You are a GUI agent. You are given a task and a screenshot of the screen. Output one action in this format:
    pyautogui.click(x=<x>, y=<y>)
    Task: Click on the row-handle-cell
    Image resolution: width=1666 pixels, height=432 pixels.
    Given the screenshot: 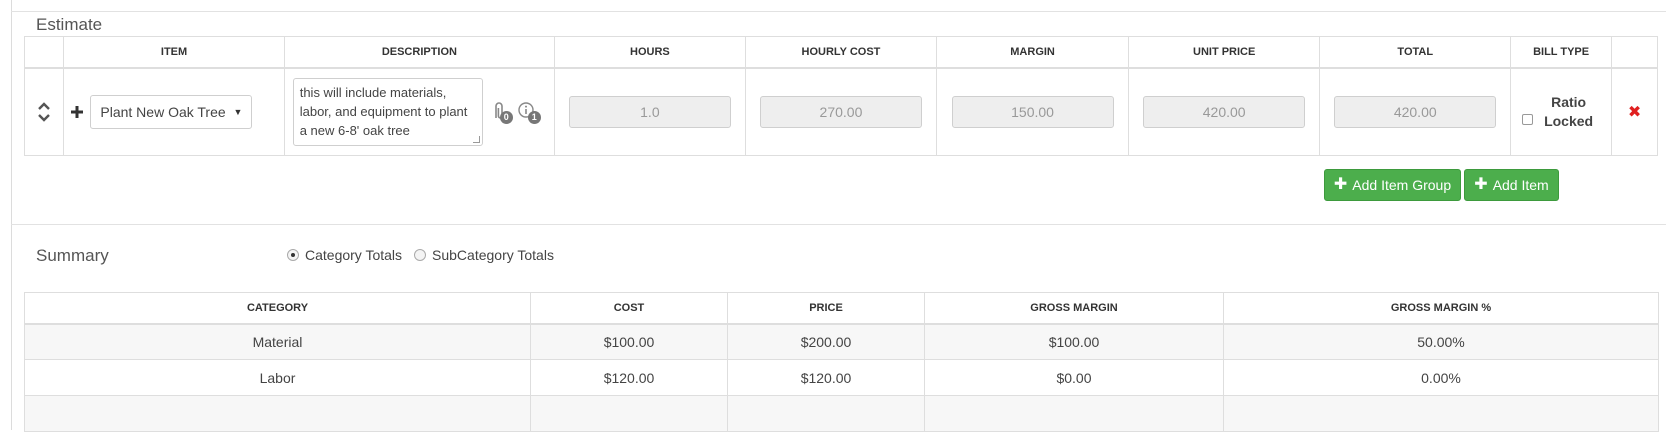 What is the action you would take?
    pyautogui.click(x=44, y=111)
    